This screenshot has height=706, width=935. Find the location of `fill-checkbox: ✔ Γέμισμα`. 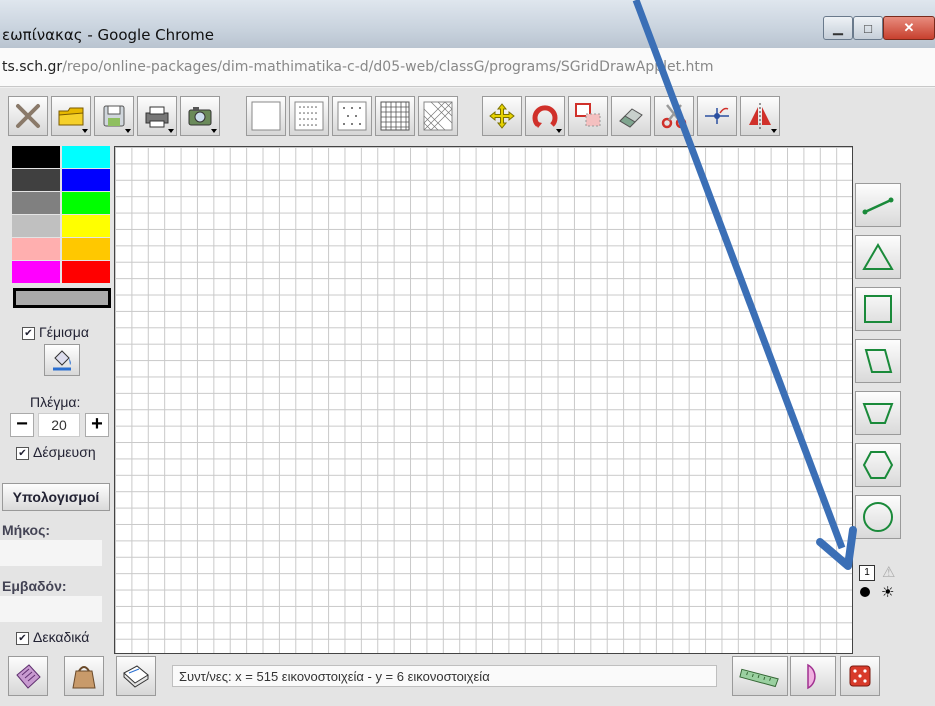

fill-checkbox: ✔ Γέμισμα is located at coordinates (55, 332).